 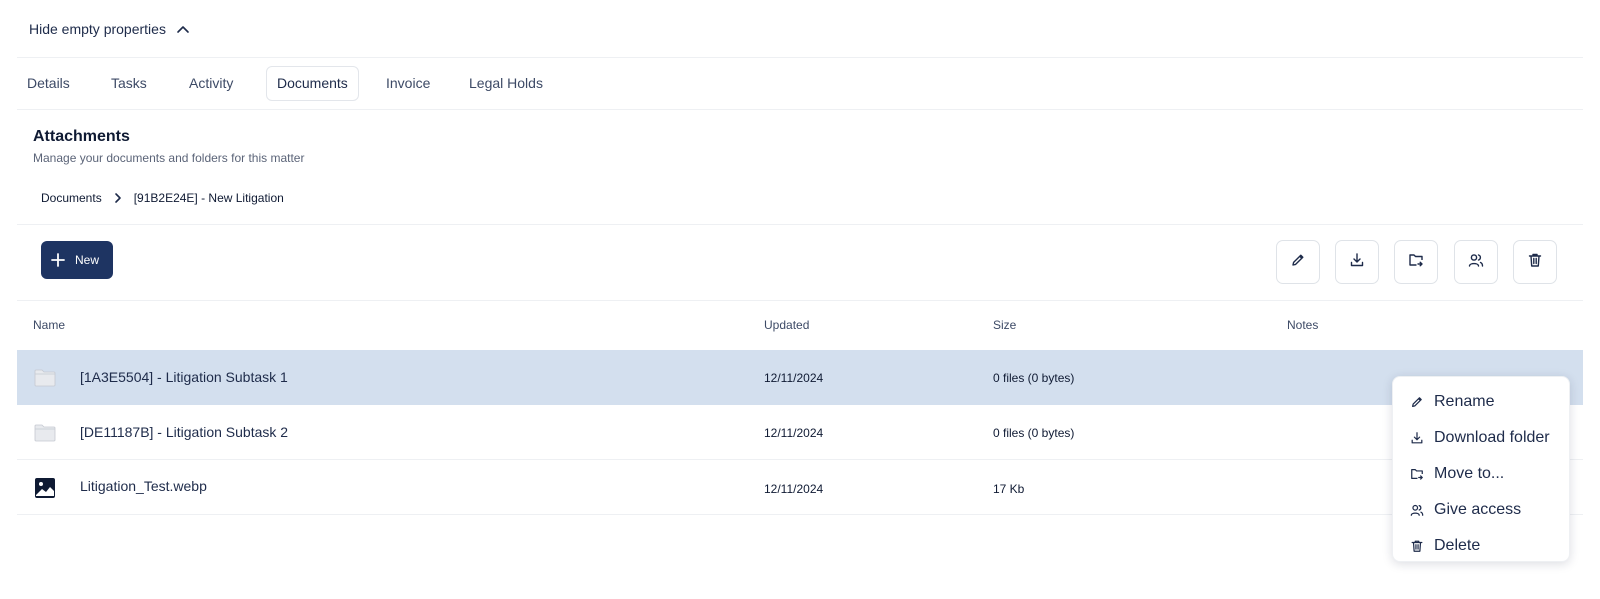 I want to click on tab-details: Details, so click(x=48, y=83).